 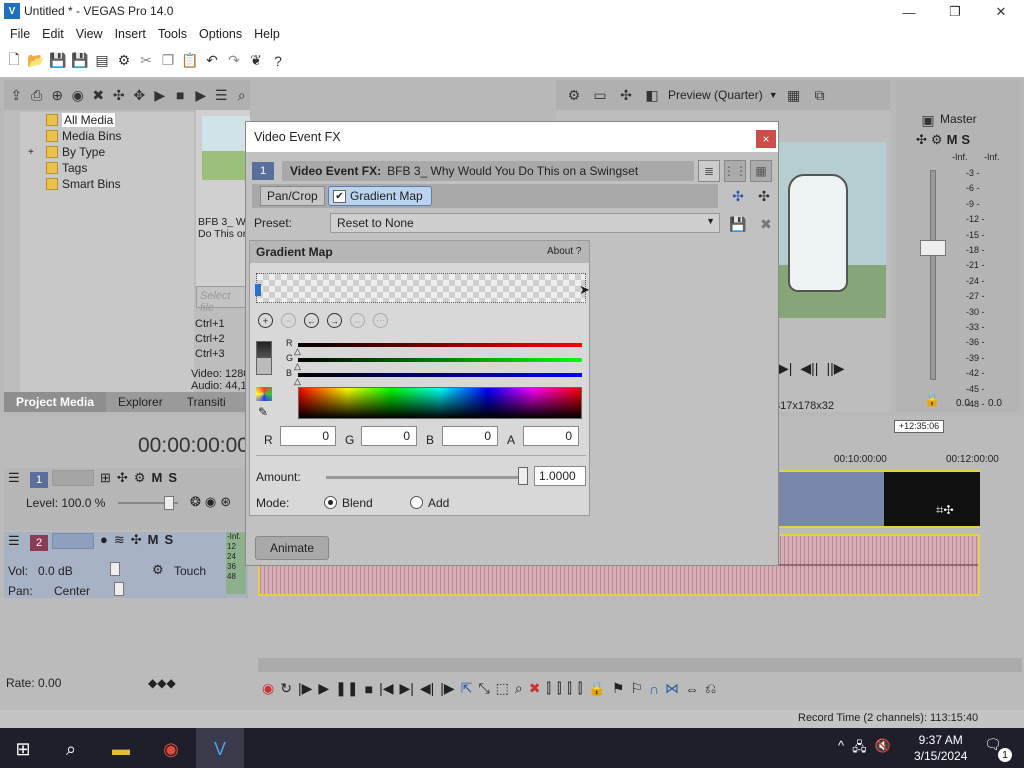 What do you see at coordinates (223, 200) in the screenshot?
I see `media-item: BFB 3_ W Do This or` at bounding box center [223, 200].